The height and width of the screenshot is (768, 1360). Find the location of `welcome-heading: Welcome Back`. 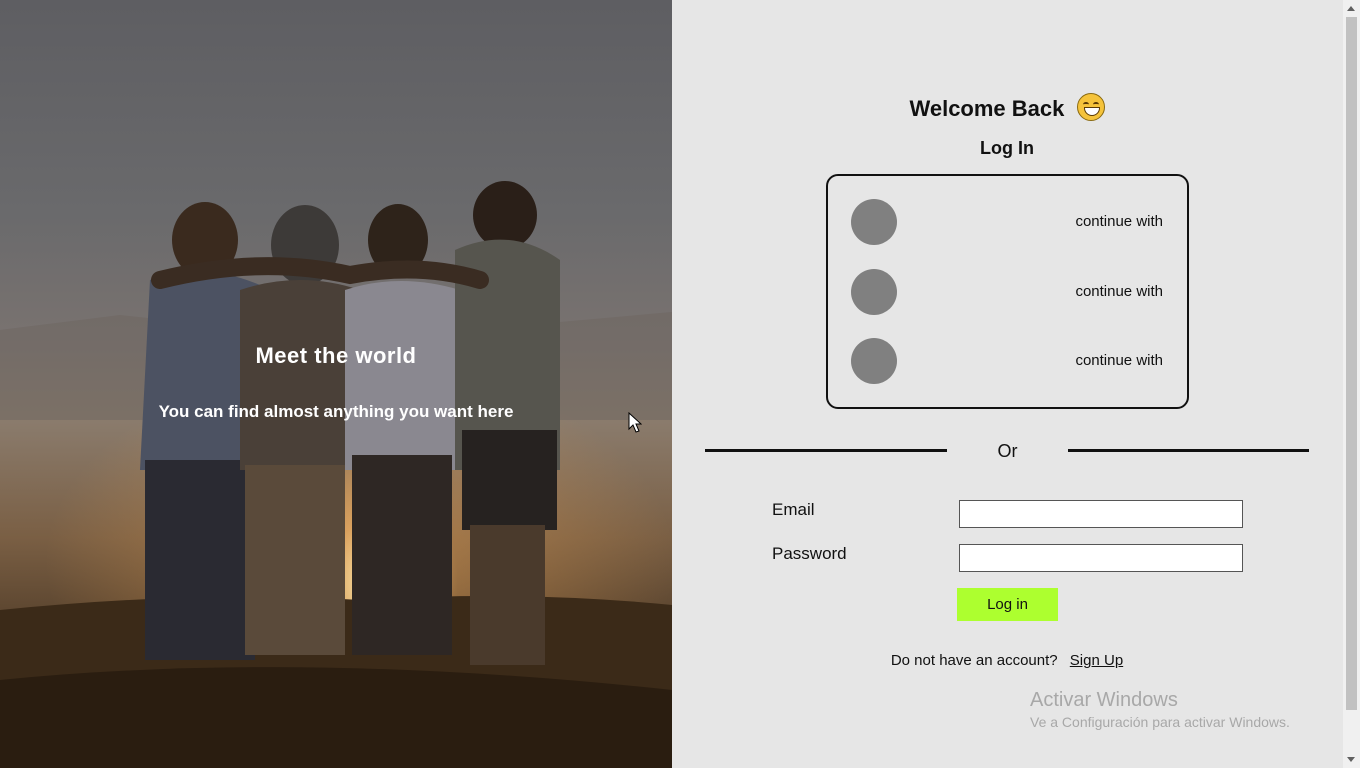

welcome-heading: Welcome Back is located at coordinates (1007, 107).